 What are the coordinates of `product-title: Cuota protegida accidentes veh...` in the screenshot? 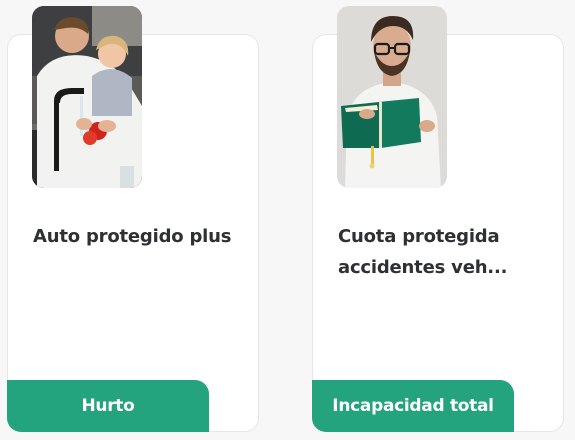 It's located at (423, 252).